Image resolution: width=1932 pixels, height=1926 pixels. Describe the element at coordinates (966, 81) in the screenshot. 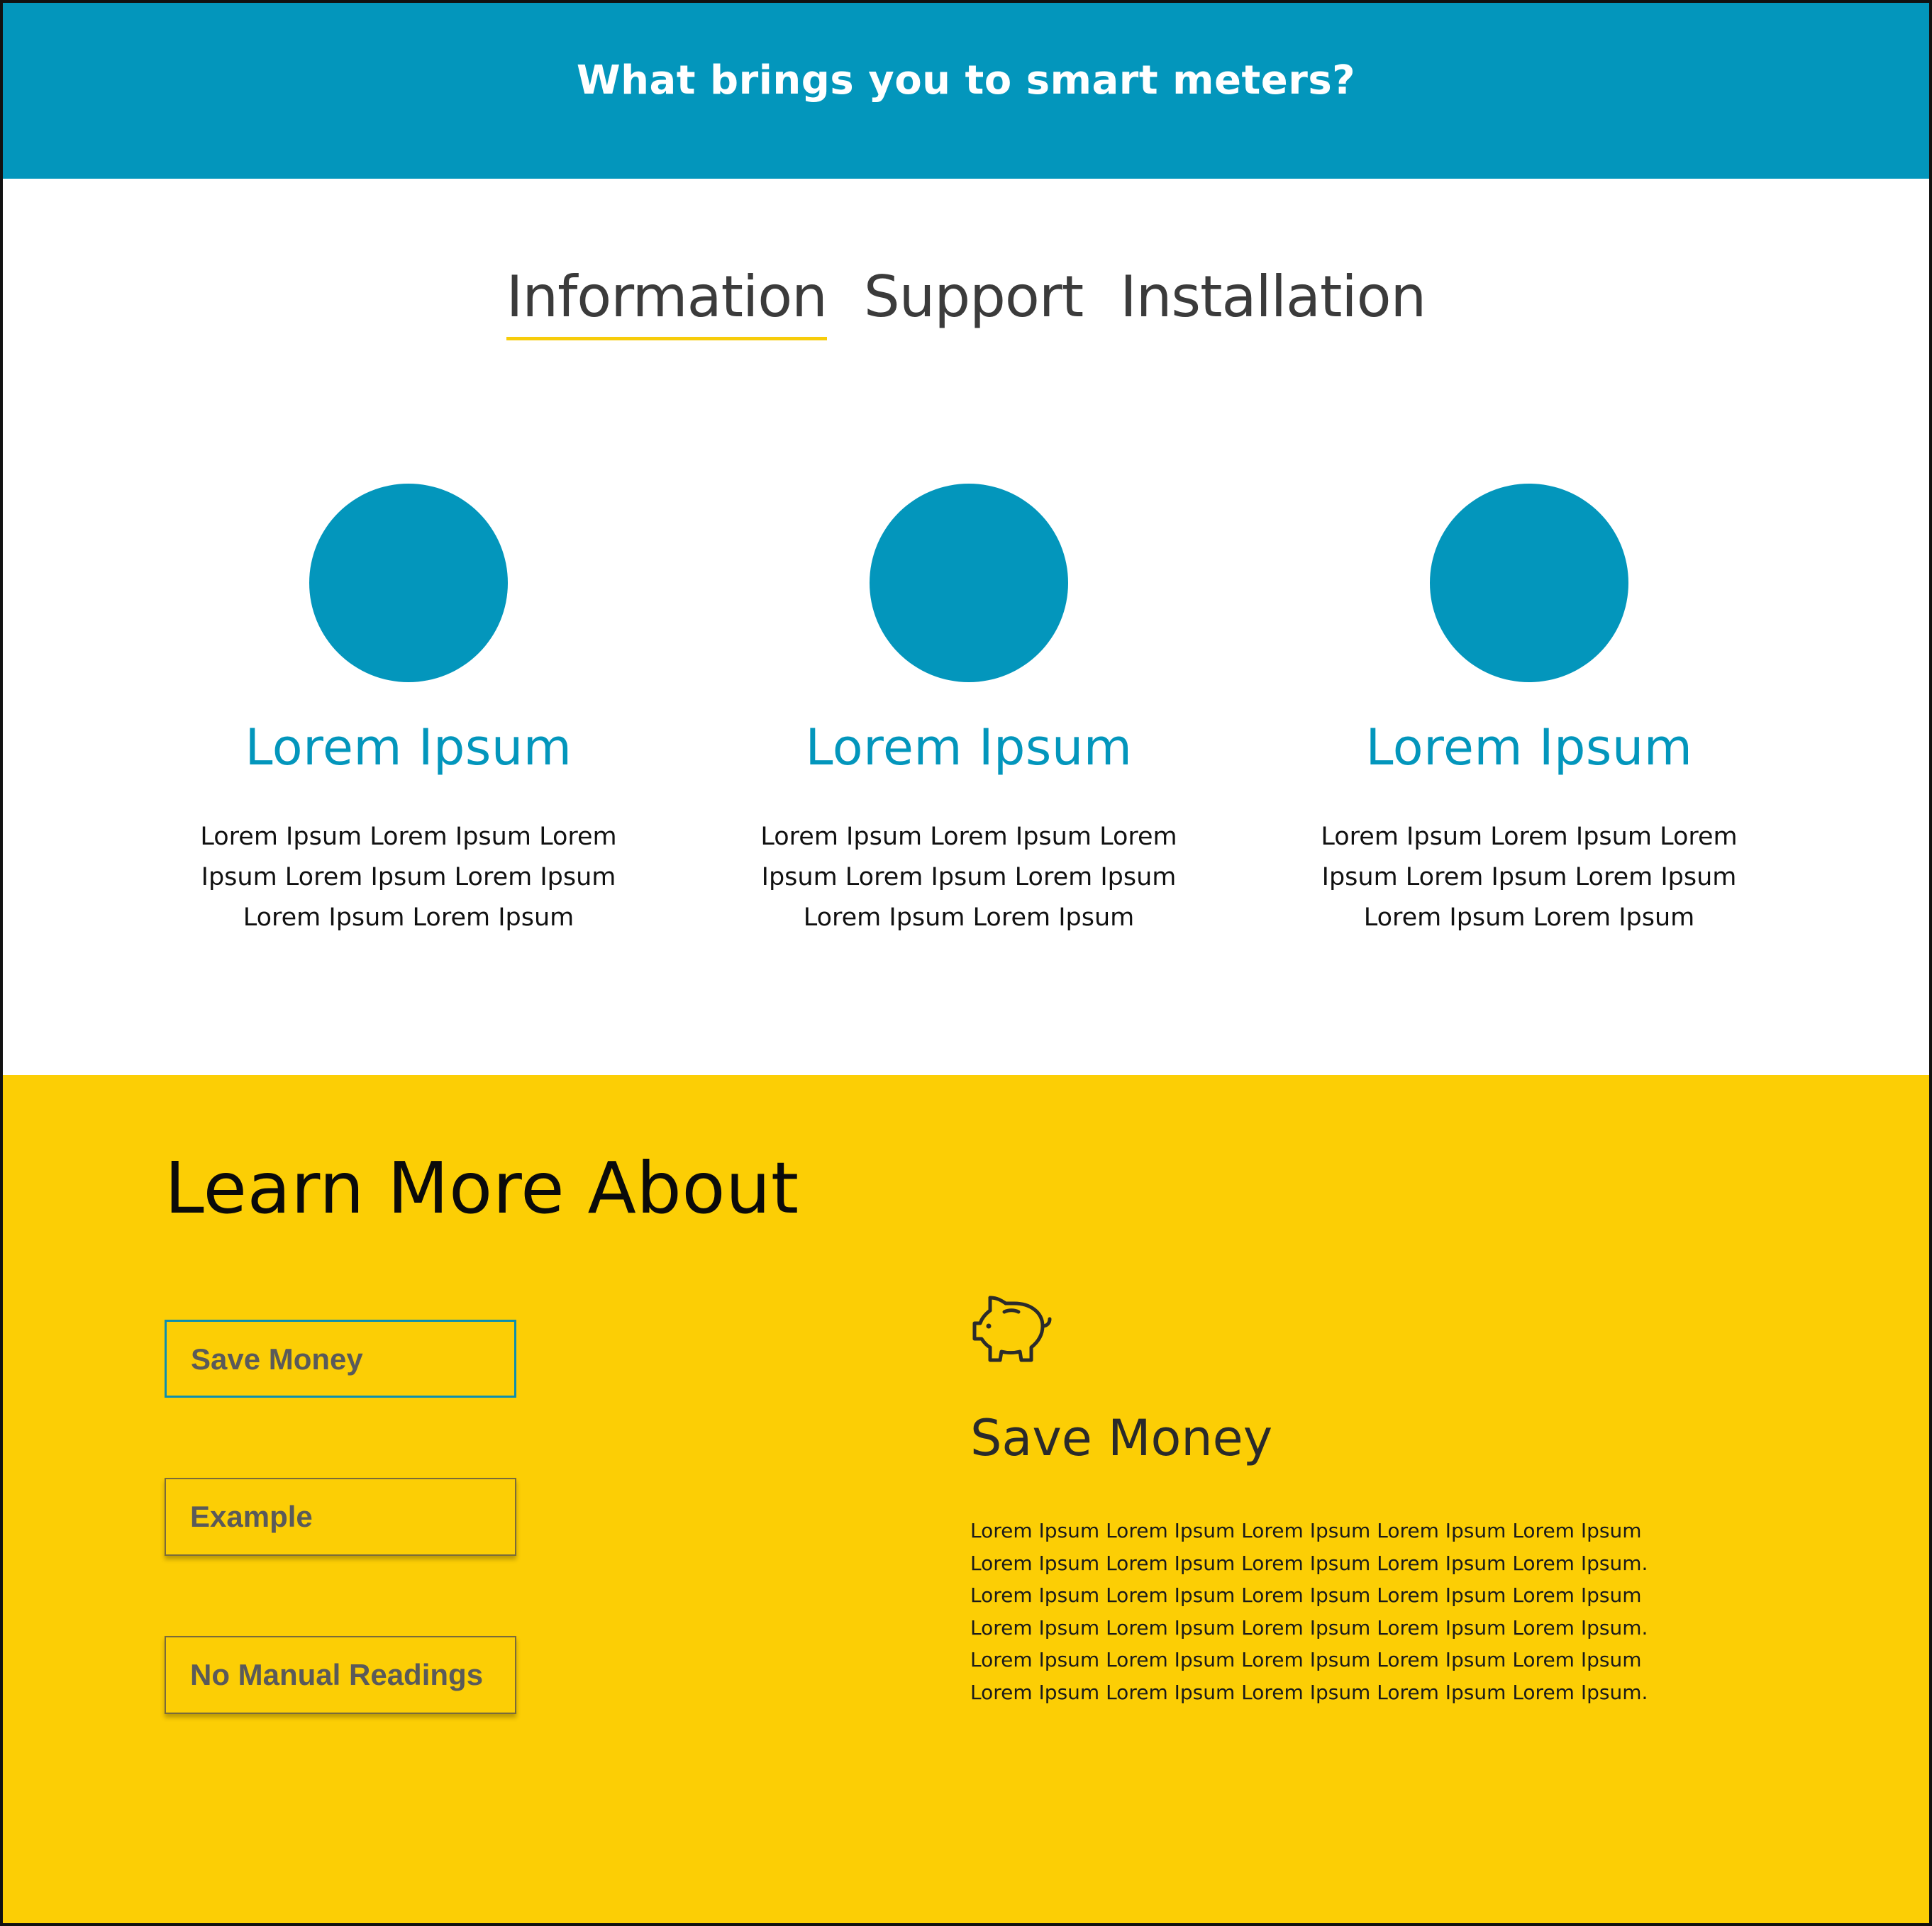

I see `hero-title: What brings you to smart meters?` at that location.